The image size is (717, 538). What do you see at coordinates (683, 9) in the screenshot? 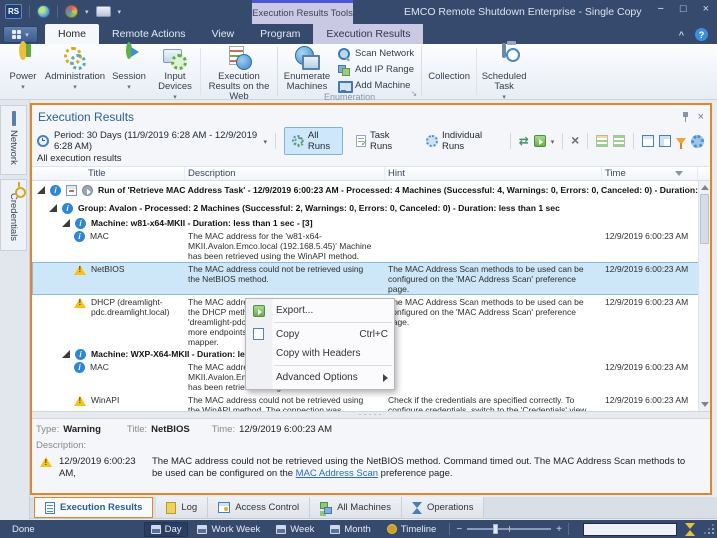
I see `maximize-button` at bounding box center [683, 9].